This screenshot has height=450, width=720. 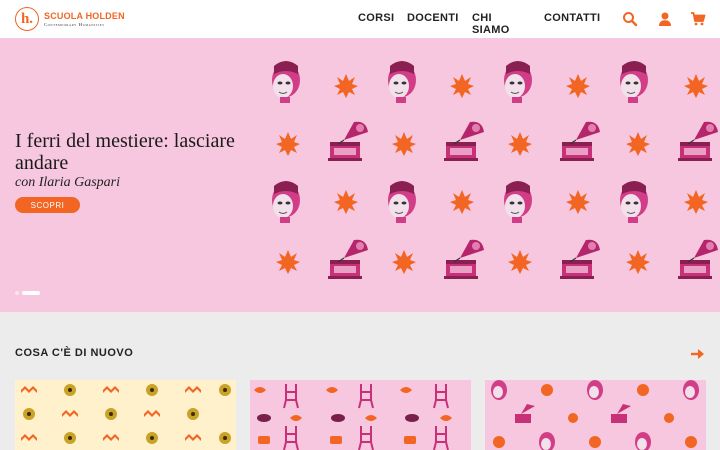 I want to click on logo-tagline: Contemporary Humanities, so click(x=74, y=24).